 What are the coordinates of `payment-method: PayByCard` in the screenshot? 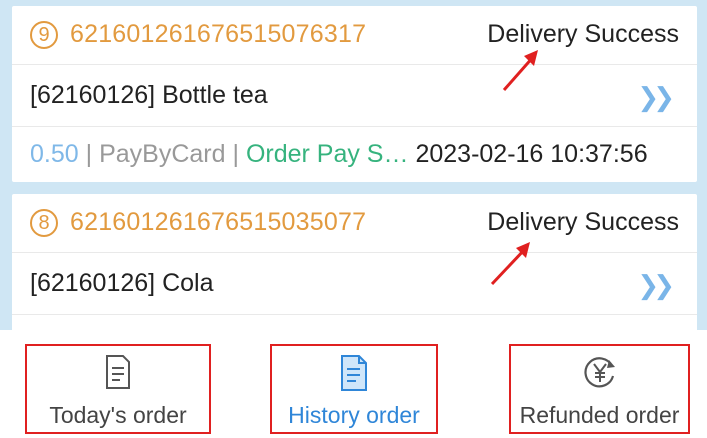 It's located at (162, 154).